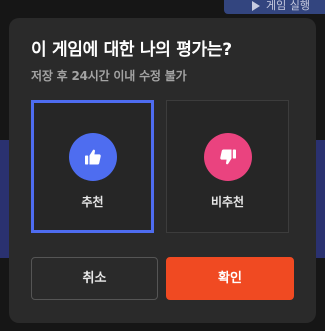 The width and height of the screenshot is (325, 331). What do you see at coordinates (92, 202) in the screenshot?
I see `recommend-label: 추천` at bounding box center [92, 202].